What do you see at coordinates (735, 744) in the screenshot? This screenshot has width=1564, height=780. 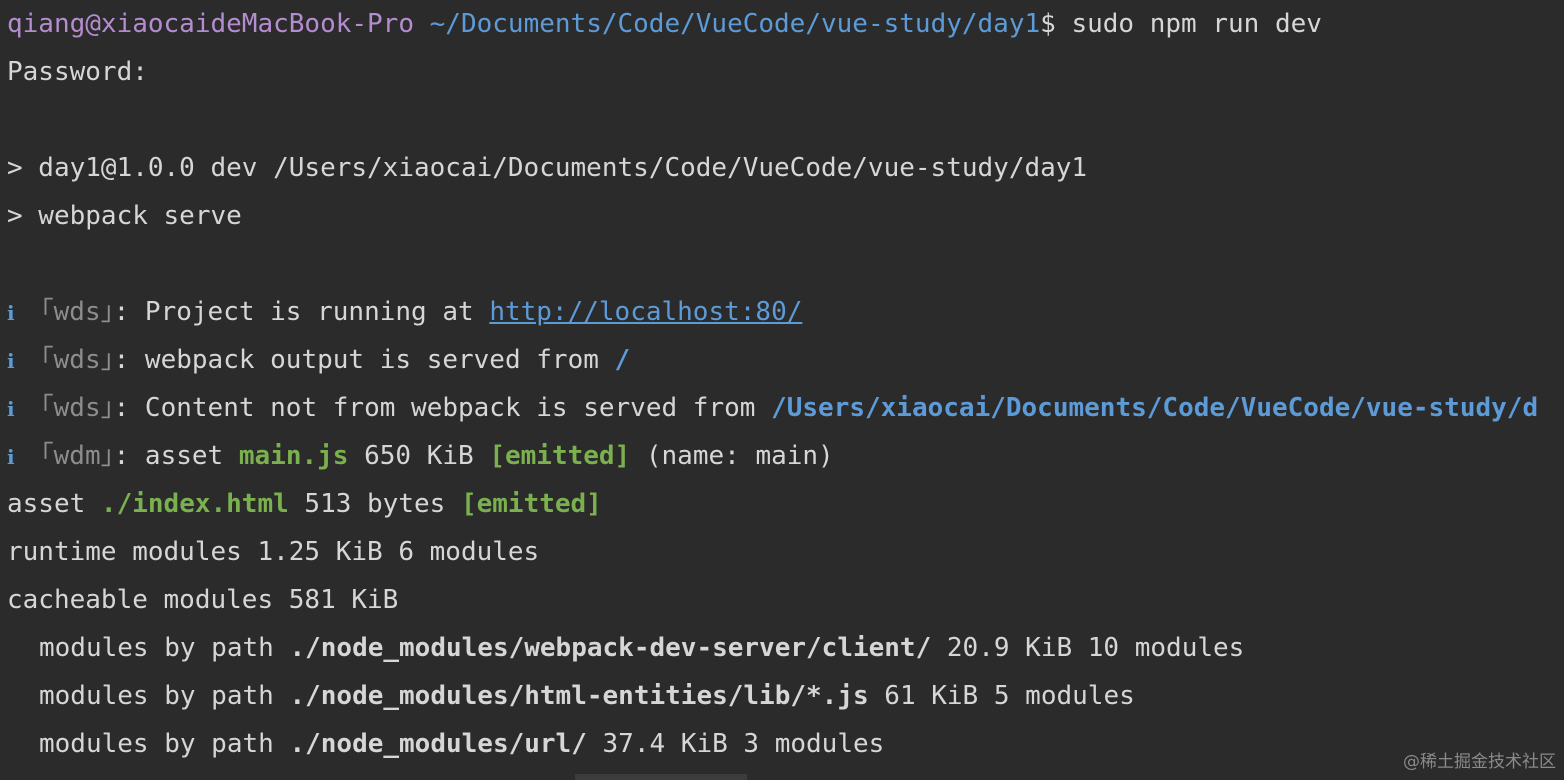 I see `module-path-rest: 37.4 KiB 3 modules` at bounding box center [735, 744].